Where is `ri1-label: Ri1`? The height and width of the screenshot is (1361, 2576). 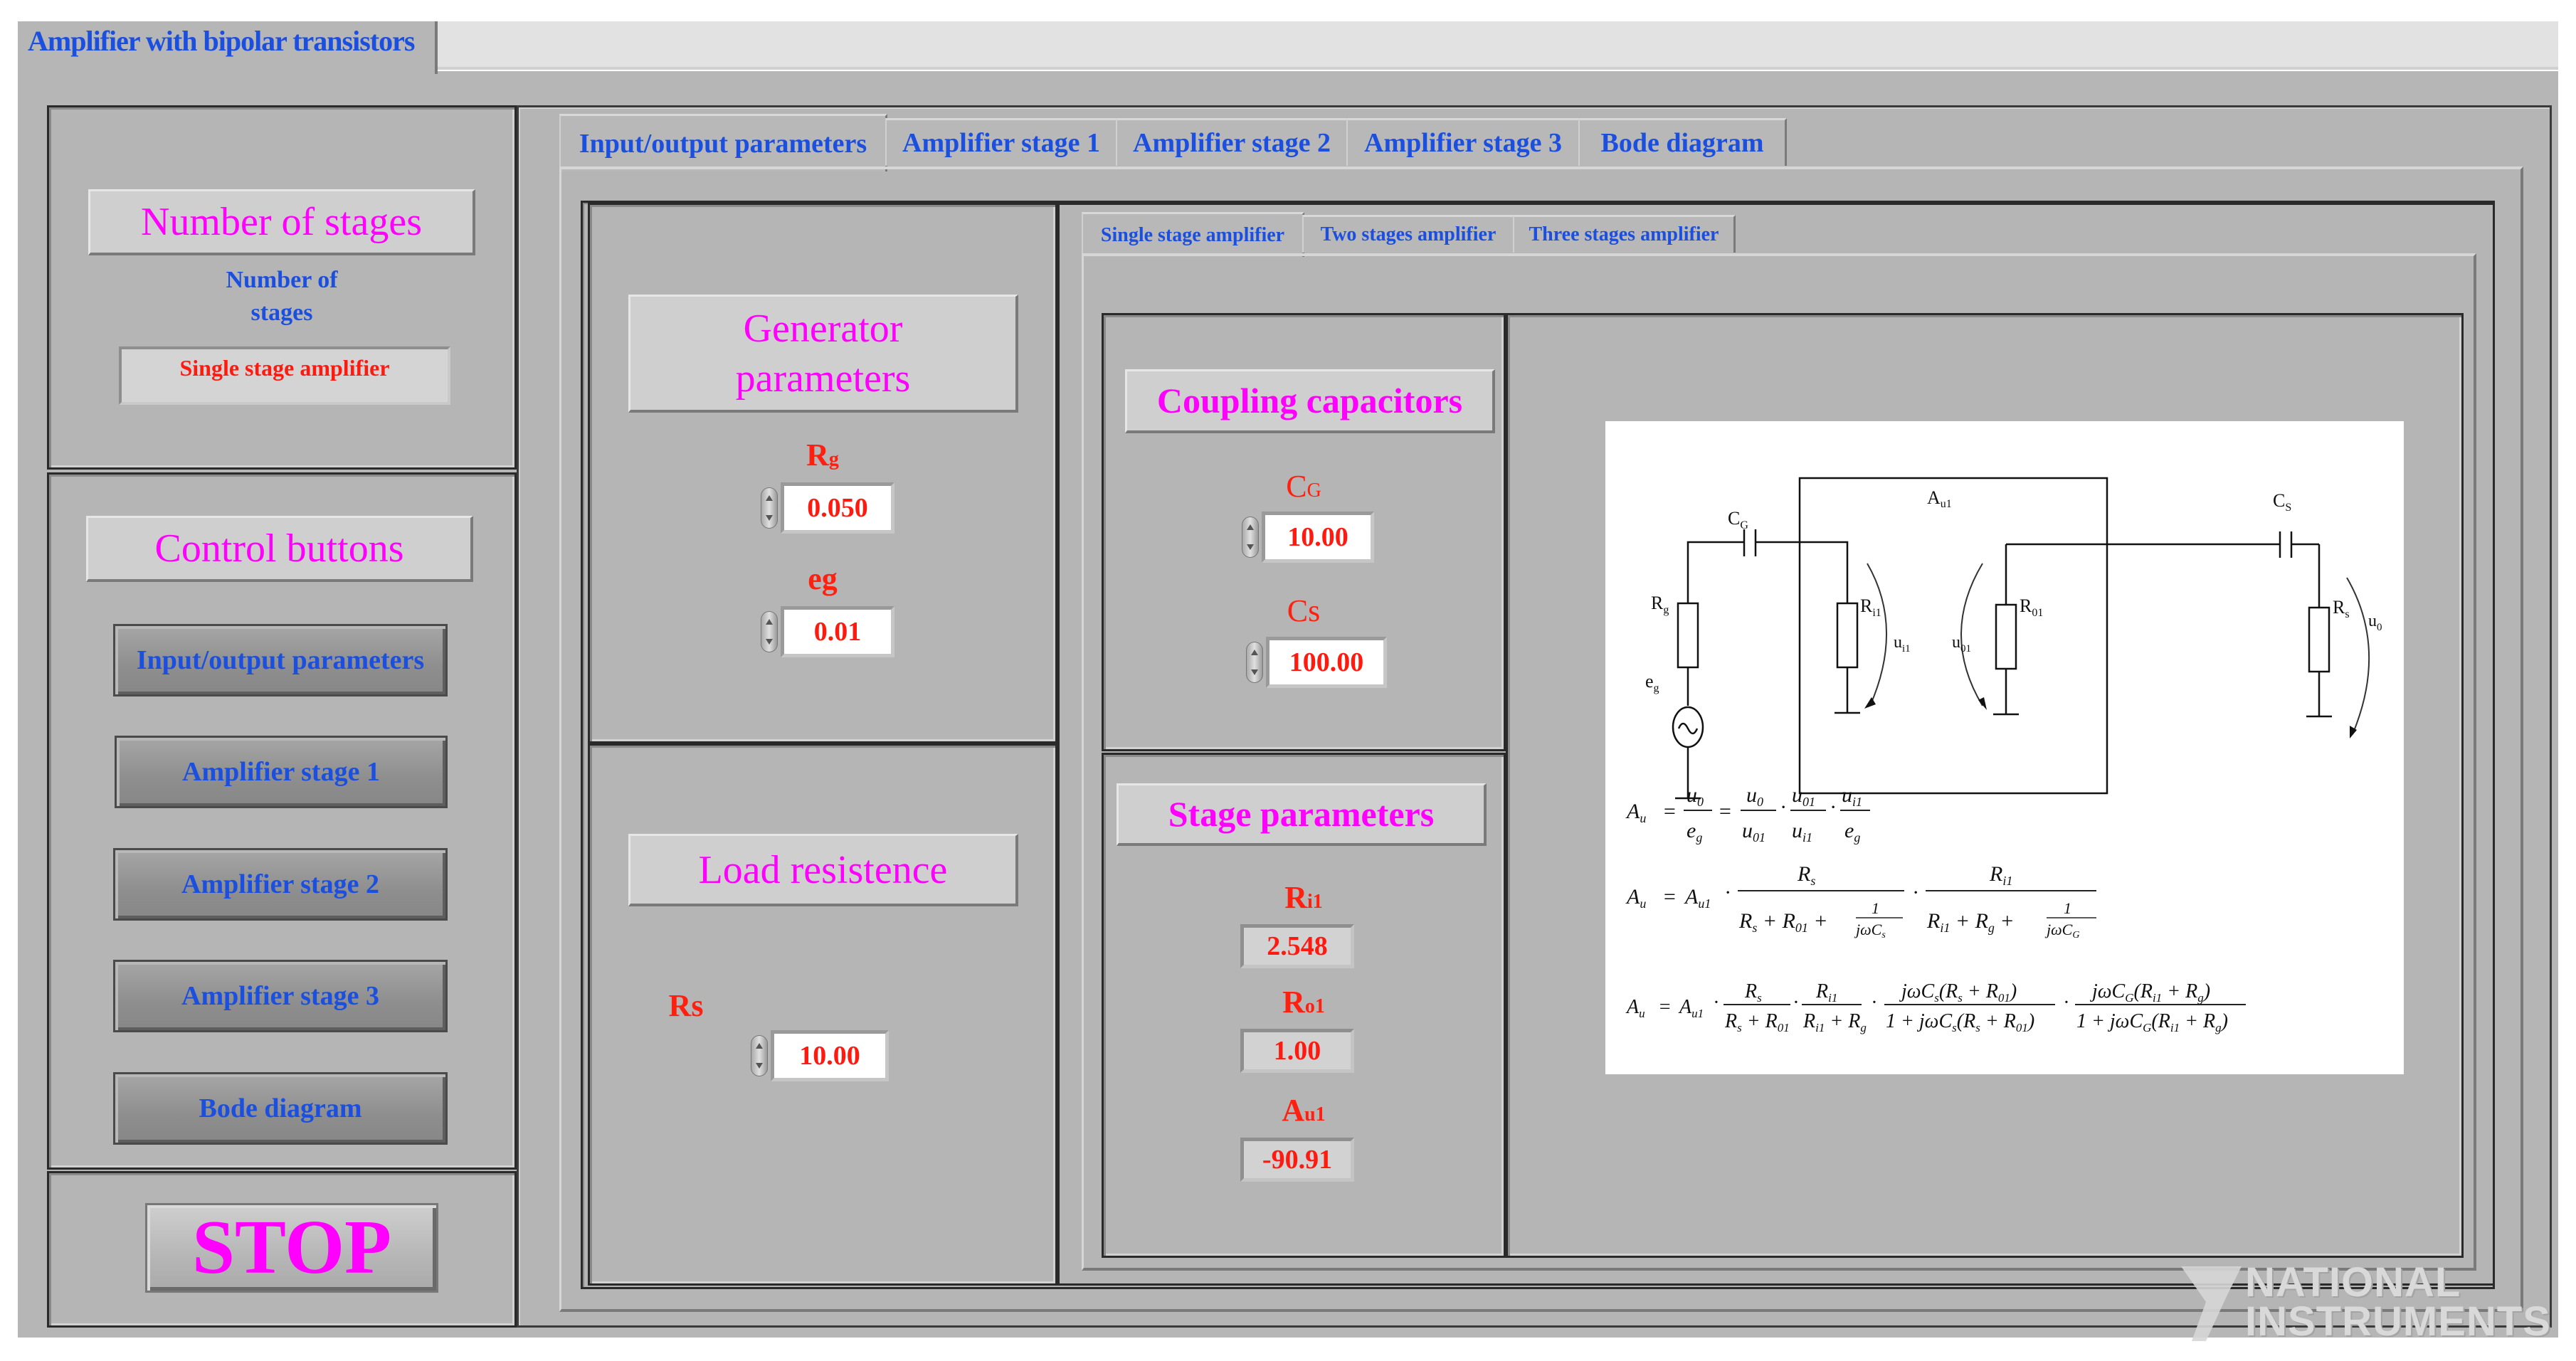 ri1-label: Ri1 is located at coordinates (1304, 897).